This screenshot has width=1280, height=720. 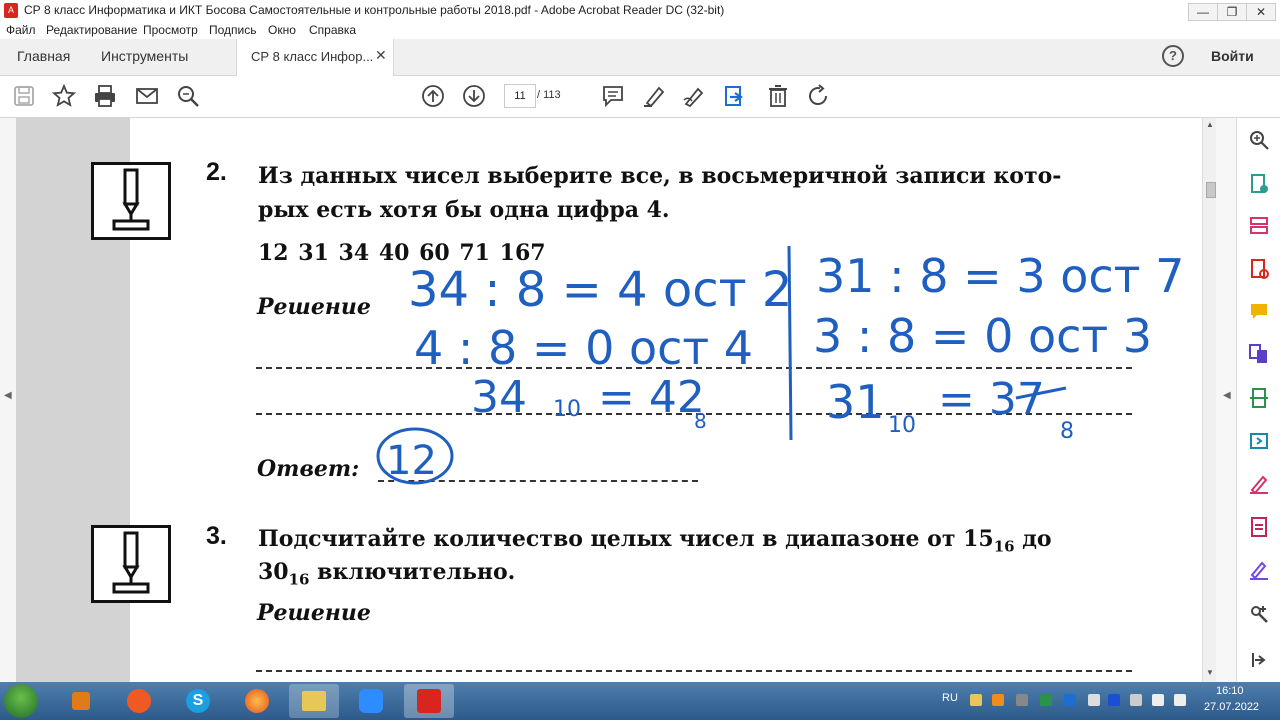 What do you see at coordinates (1232, 56) in the screenshot?
I see `sign-in-button: Войти` at bounding box center [1232, 56].